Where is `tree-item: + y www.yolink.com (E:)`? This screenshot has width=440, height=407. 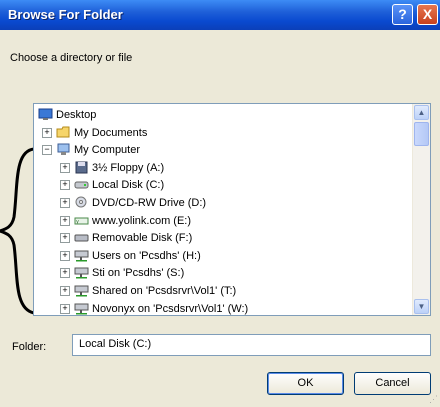 tree-item: + y www.yolink.com (E:) is located at coordinates (224, 221).